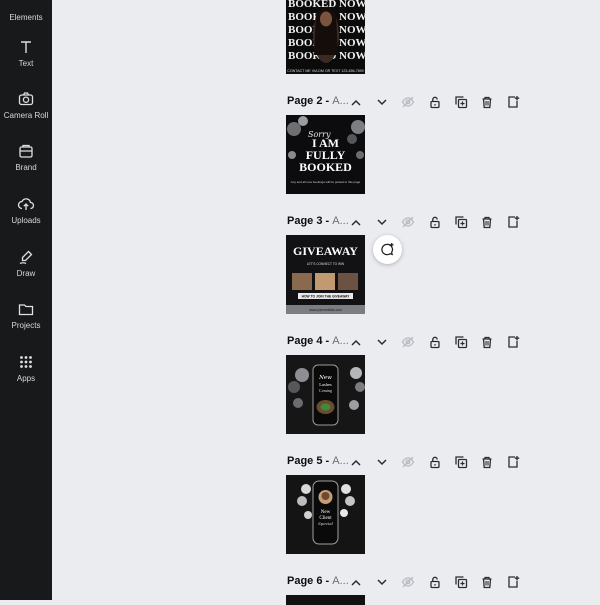  What do you see at coordinates (308, 221) in the screenshot?
I see `page-title-label: Page 3 -` at bounding box center [308, 221].